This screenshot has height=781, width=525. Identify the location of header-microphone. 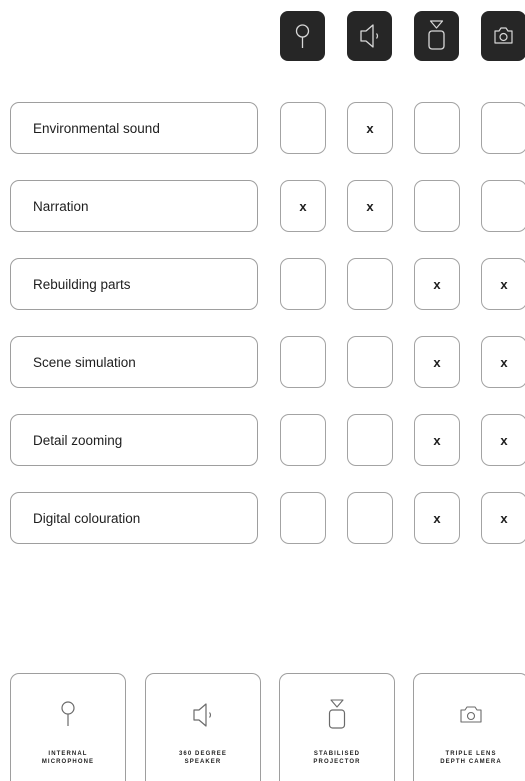
(302, 36).